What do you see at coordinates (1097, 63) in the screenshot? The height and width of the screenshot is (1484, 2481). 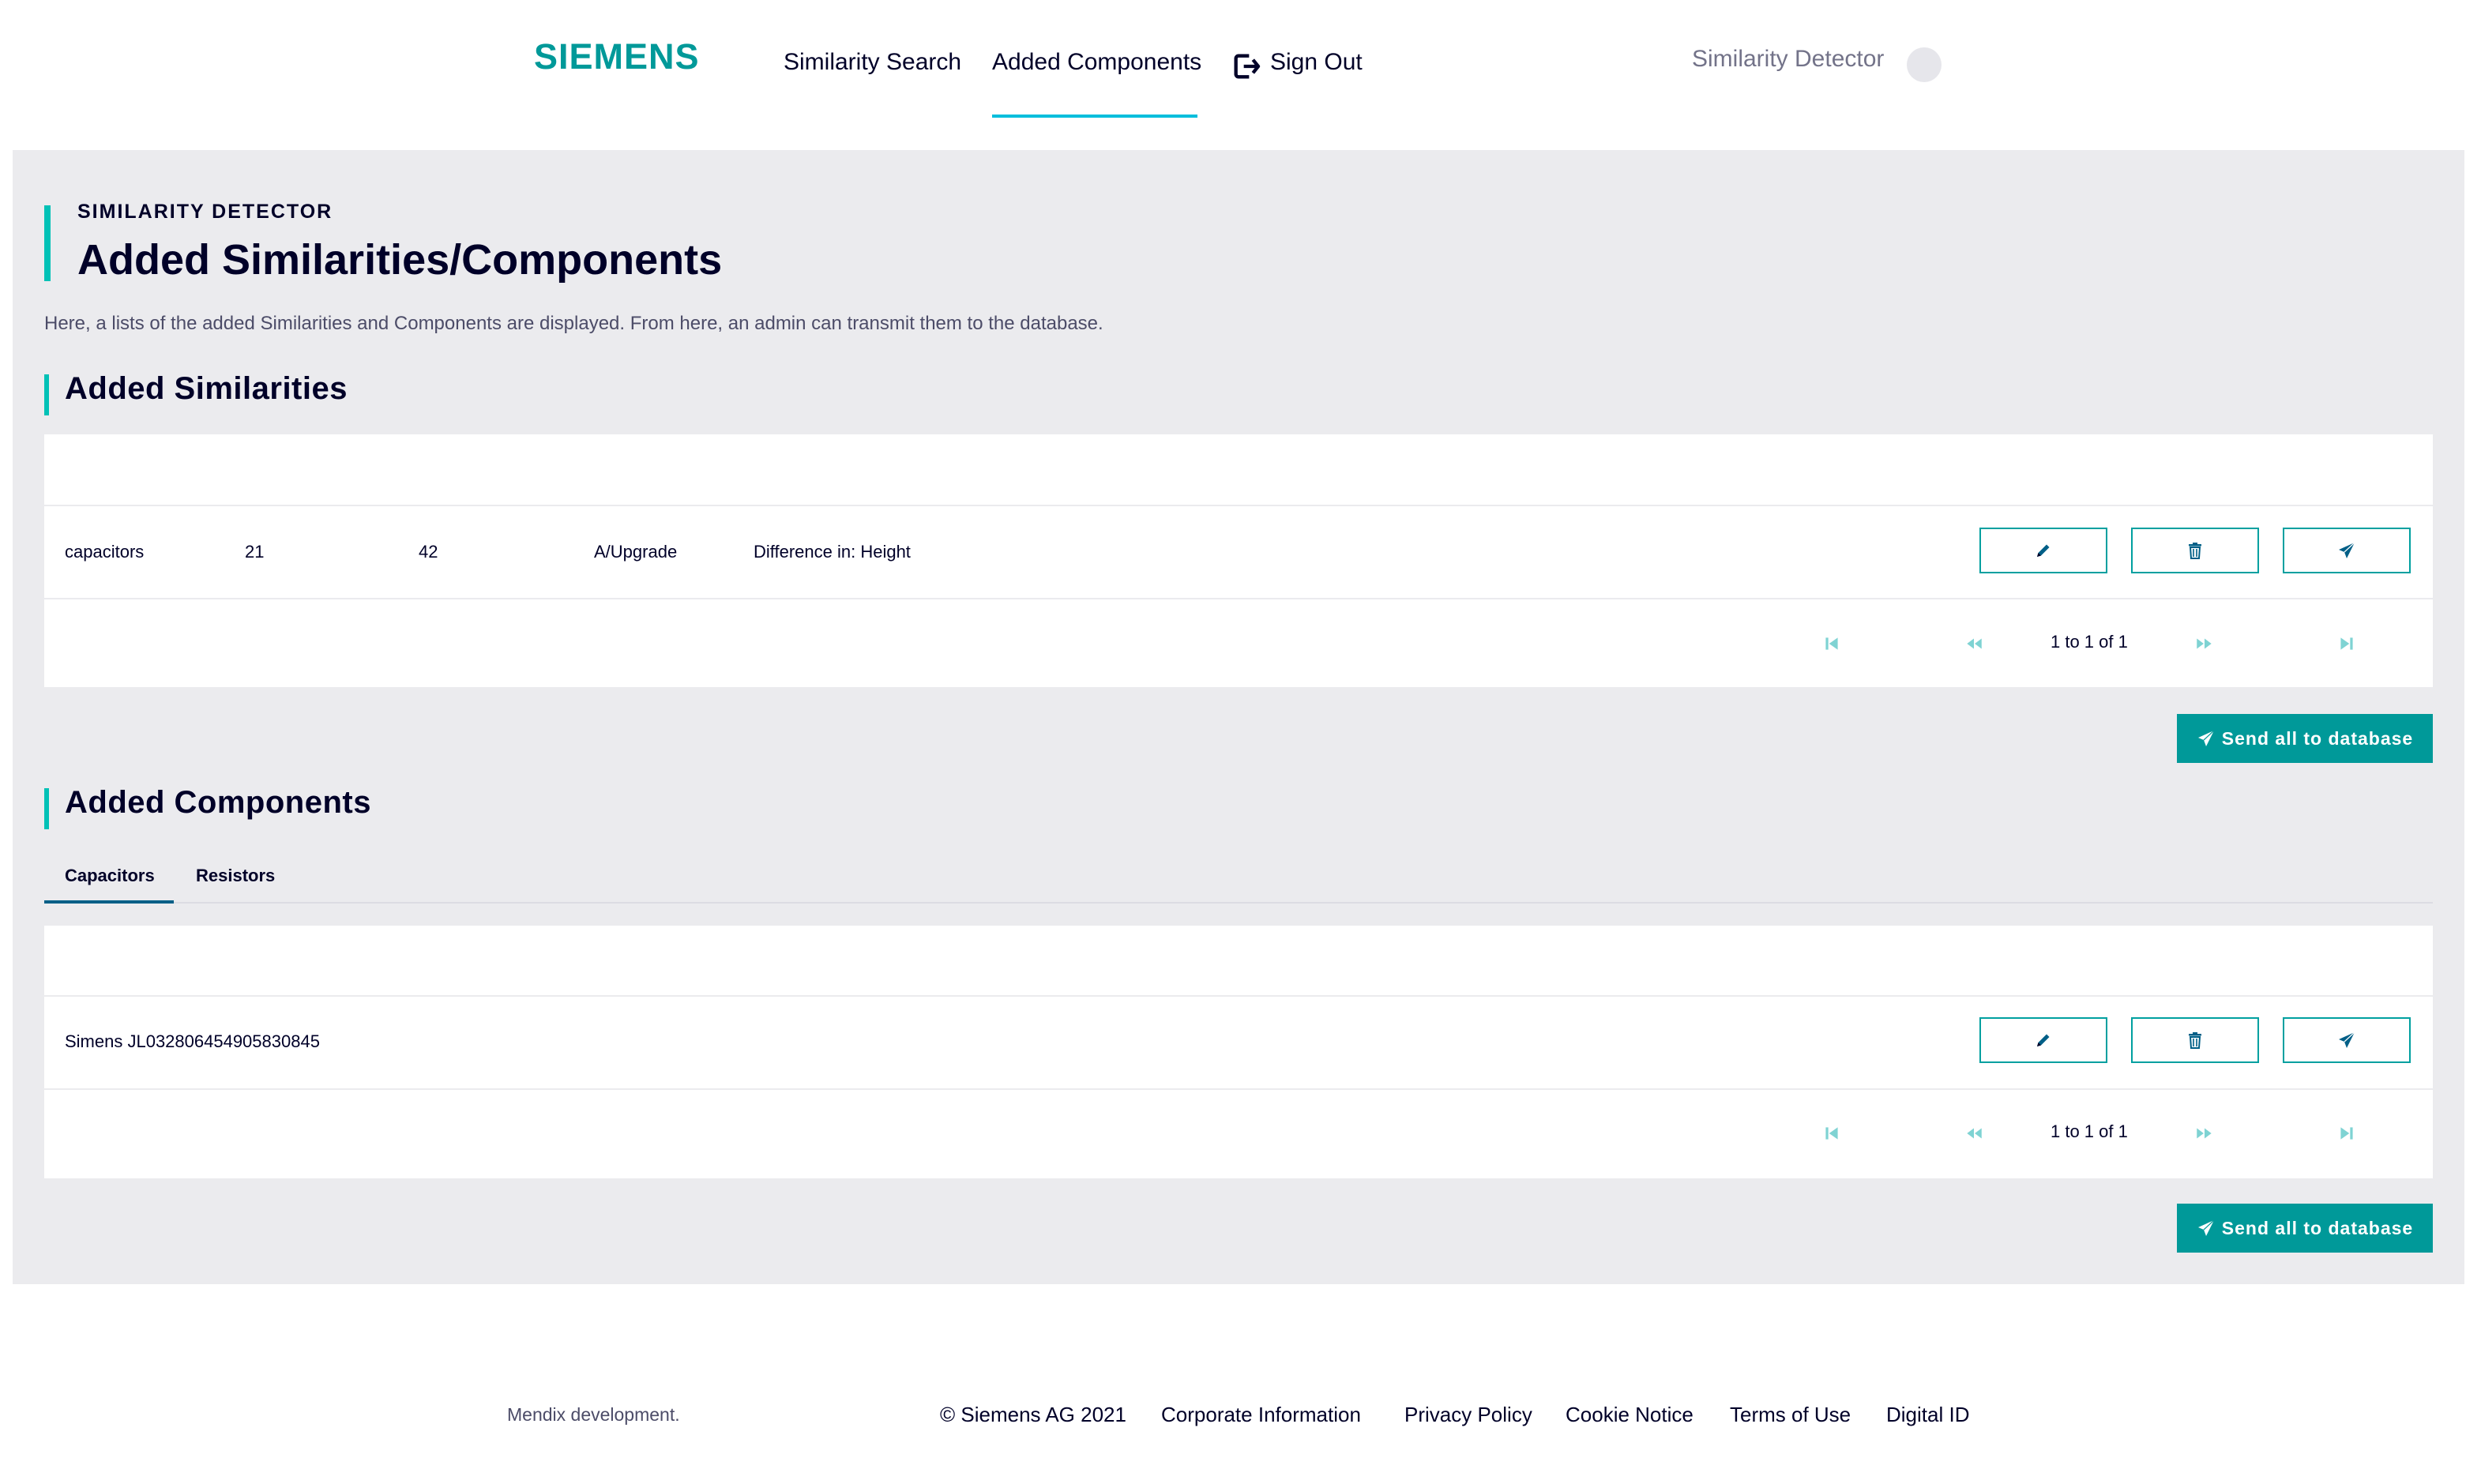 I see `nav-added-components: Added Components` at bounding box center [1097, 63].